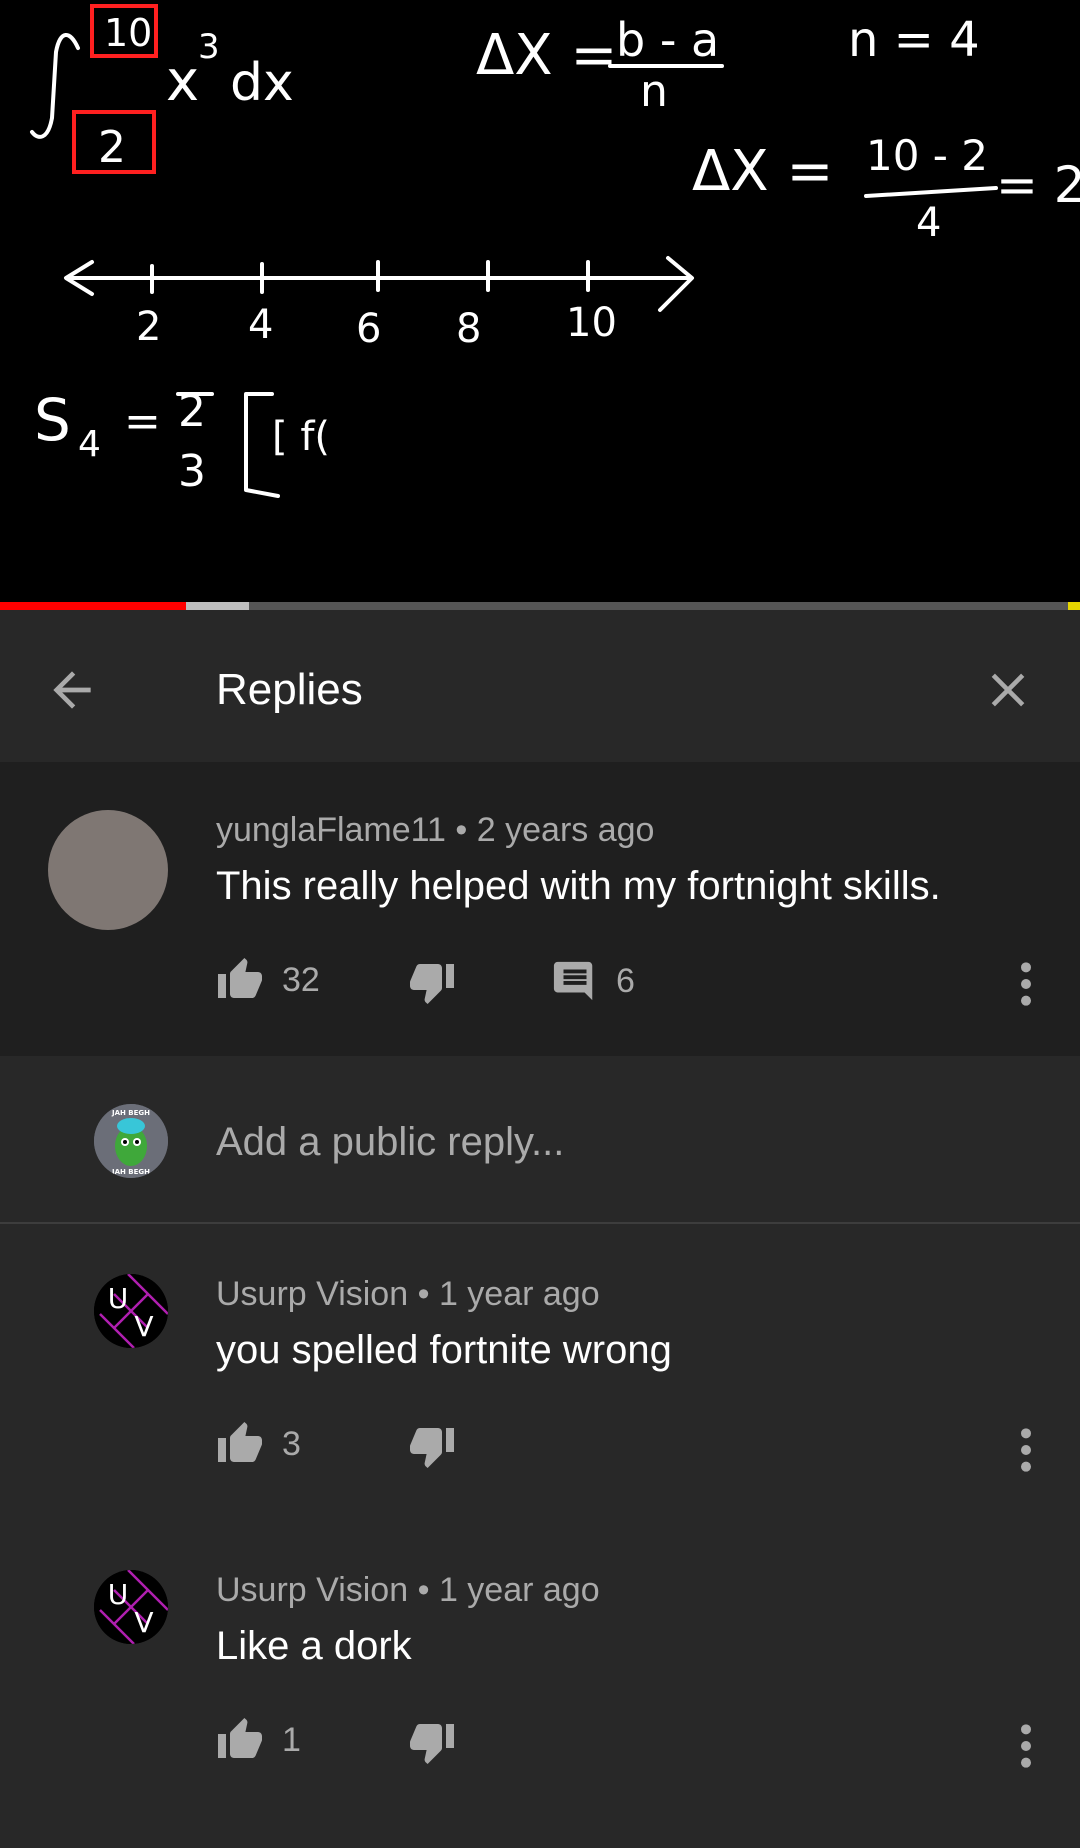  I want to click on close-icon, so click(1008, 690).